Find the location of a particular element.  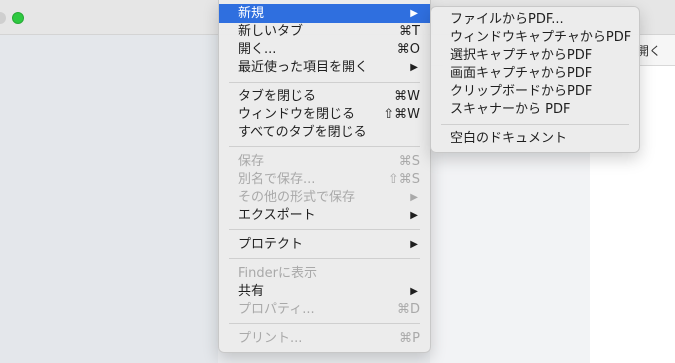

menu-item-open-recent: 最近使った項目を開く ▶ is located at coordinates (324, 67).